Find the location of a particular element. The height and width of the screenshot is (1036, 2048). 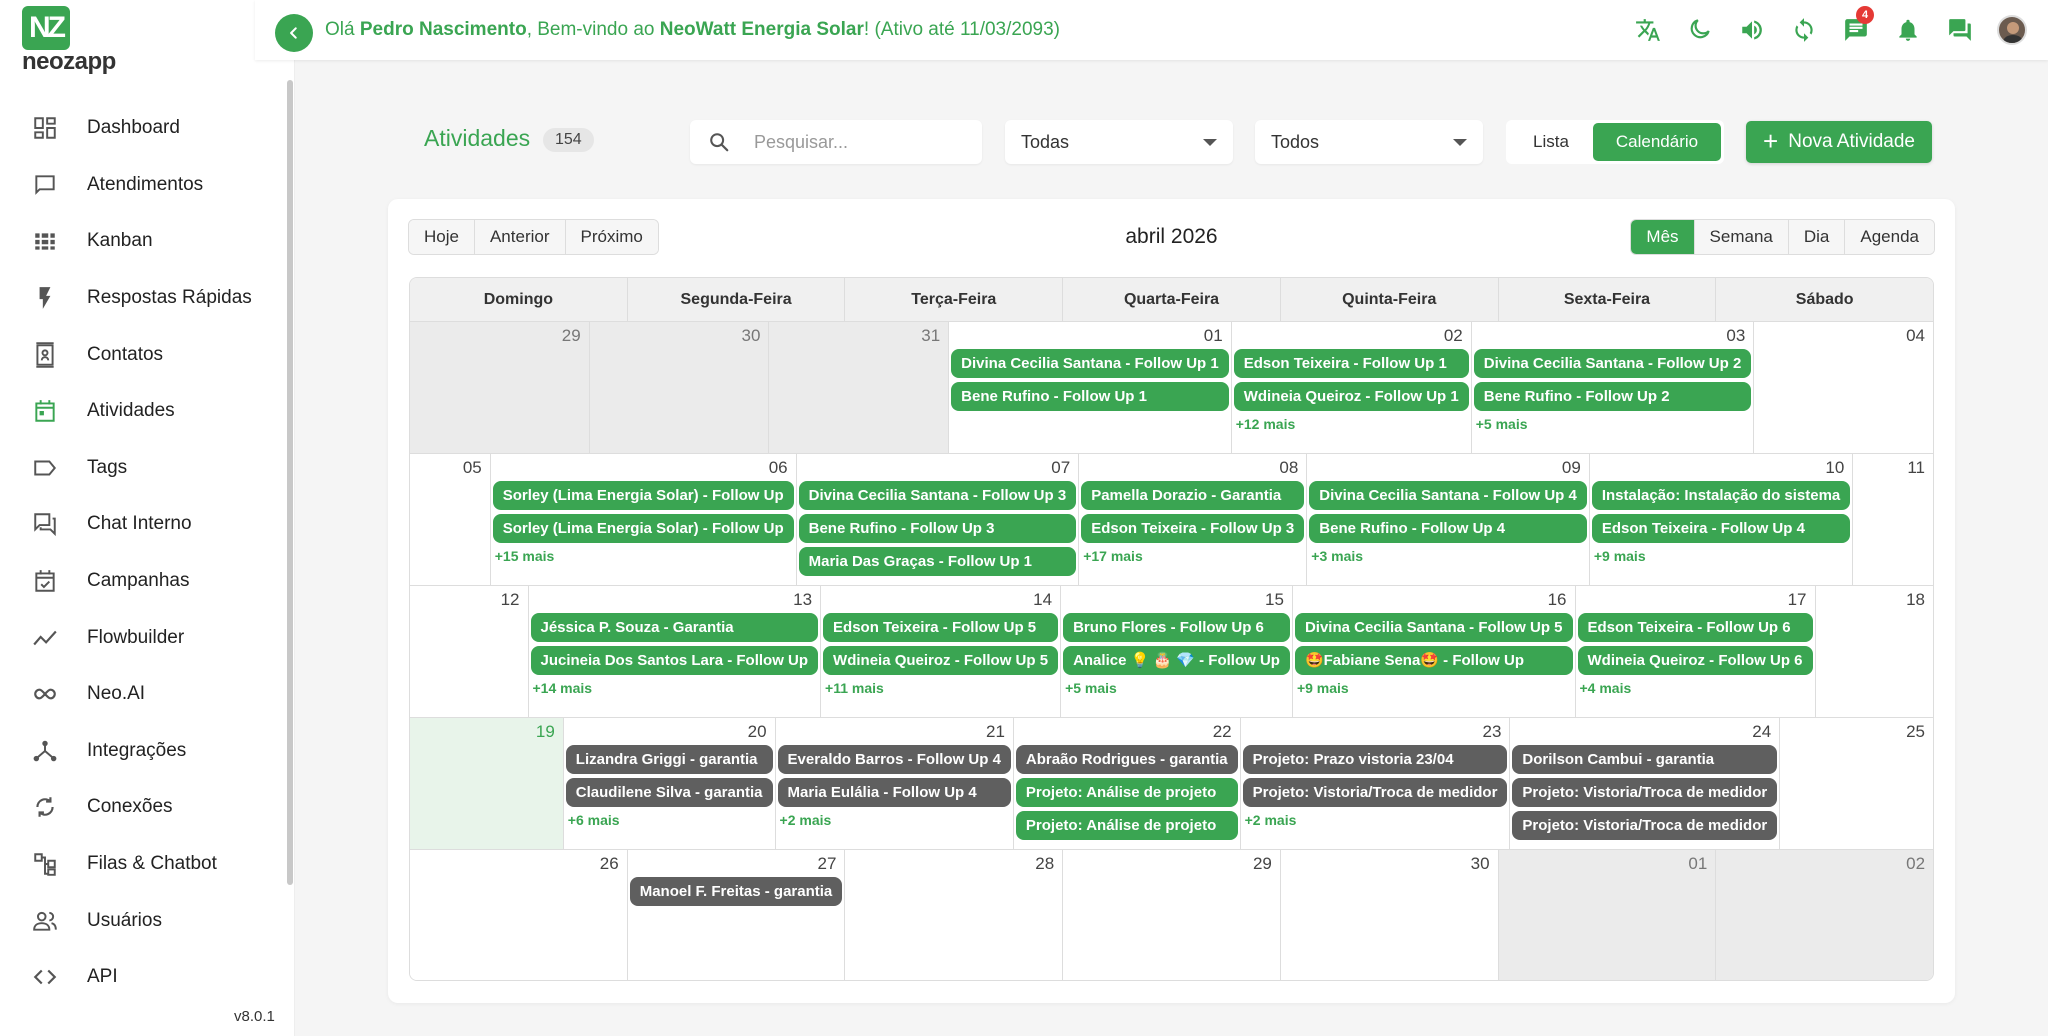

day-number: 08 is located at coordinates (1192, 469).